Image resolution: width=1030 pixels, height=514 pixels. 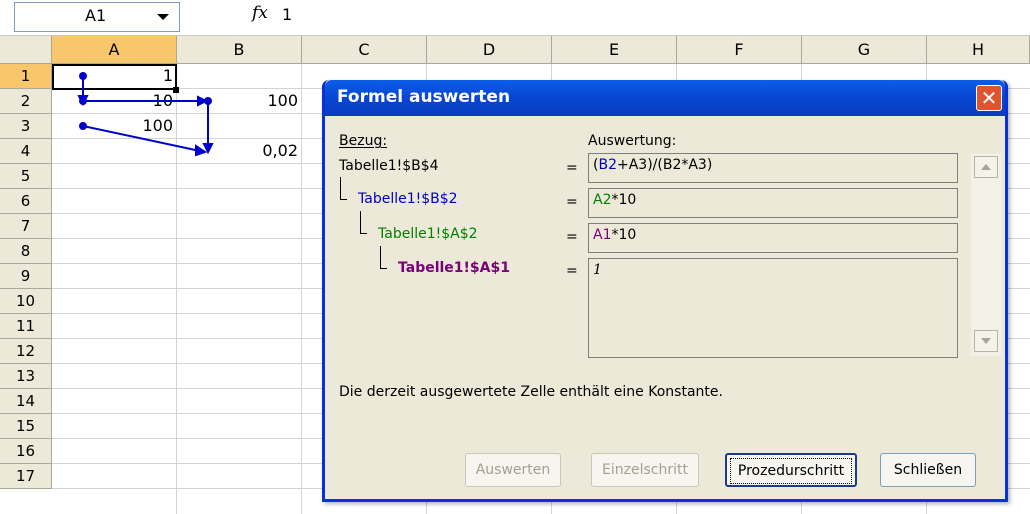 I want to click on evaluation-box-b4: (B2+A3)/(B2*A3), so click(x=773, y=168).